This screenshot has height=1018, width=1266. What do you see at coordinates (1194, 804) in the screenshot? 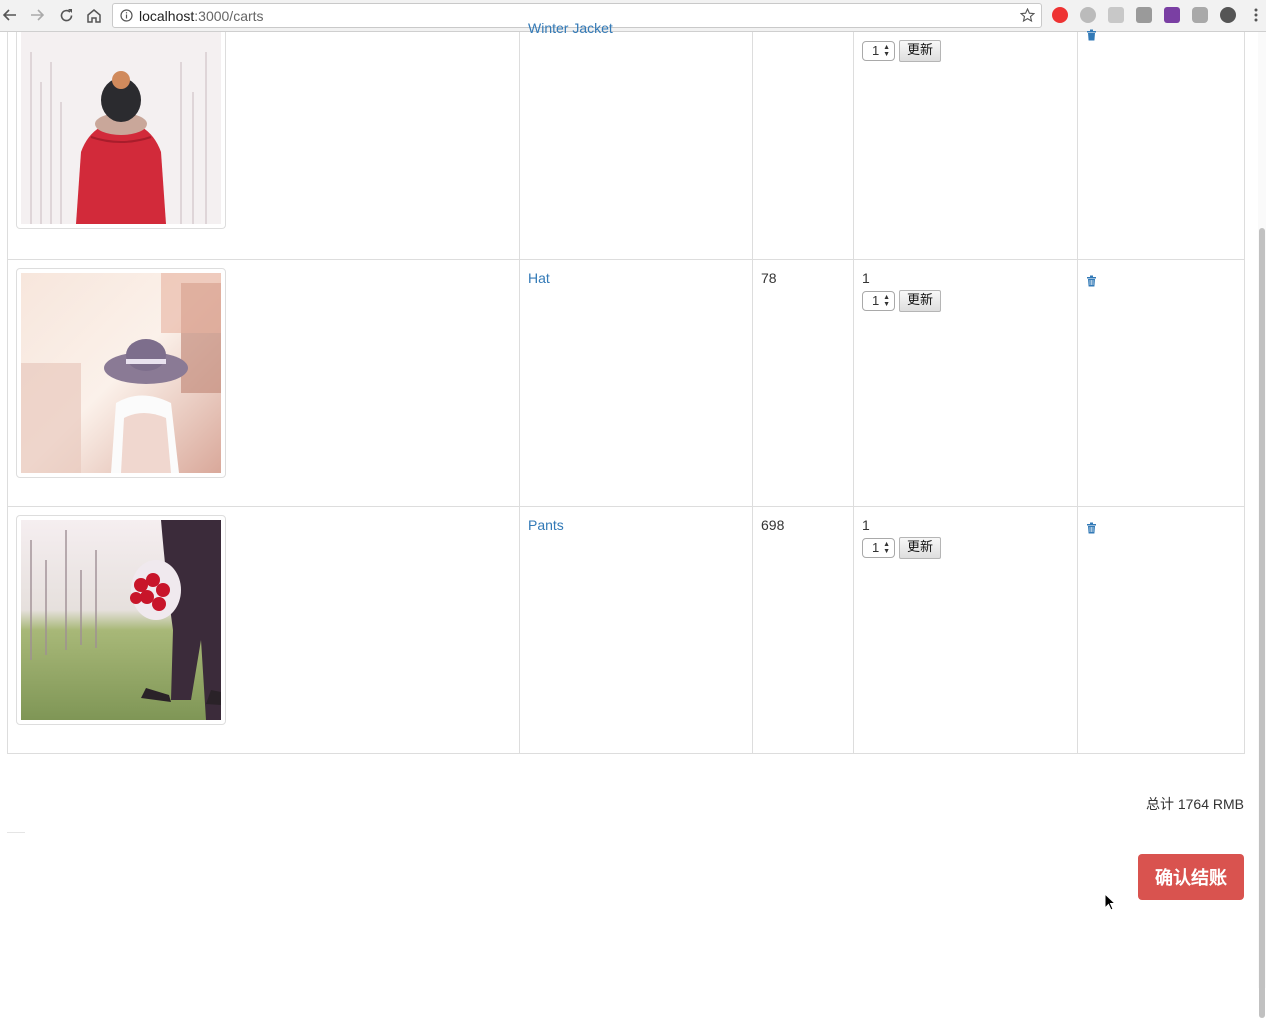
I see `cart-total: 总计 1764 RMB` at bounding box center [1194, 804].